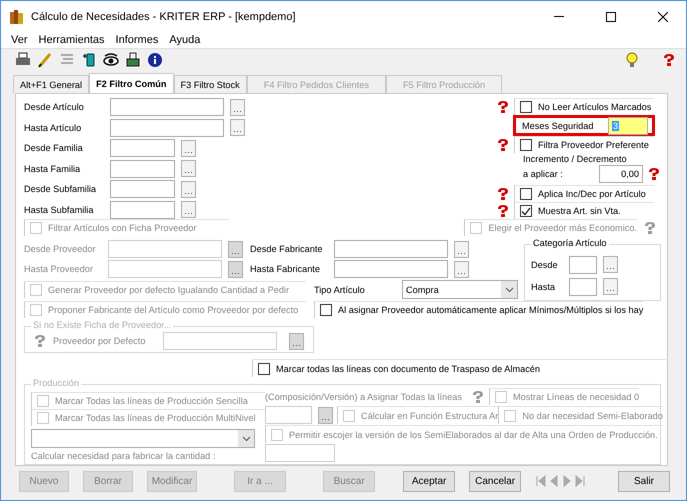 The width and height of the screenshot is (687, 501). What do you see at coordinates (51, 84) in the screenshot?
I see `tab: Alt+F1 General` at bounding box center [51, 84].